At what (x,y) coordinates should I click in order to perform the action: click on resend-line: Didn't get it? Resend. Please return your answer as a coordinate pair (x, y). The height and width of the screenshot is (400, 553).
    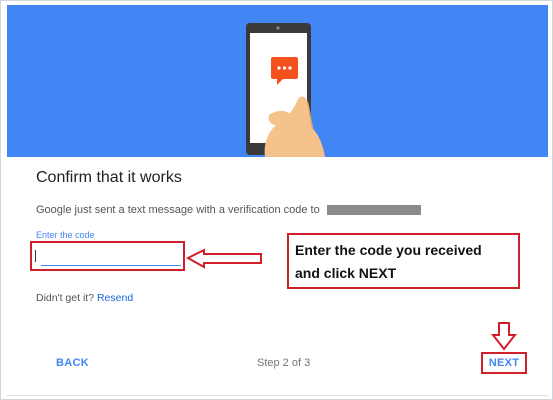
    Looking at the image, I should click on (84, 298).